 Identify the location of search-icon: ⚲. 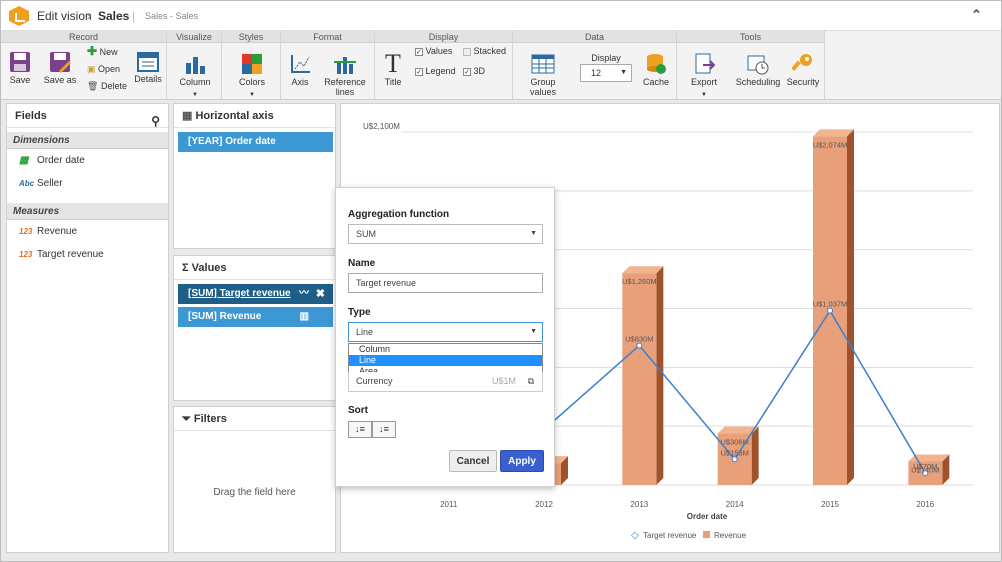
(155, 121).